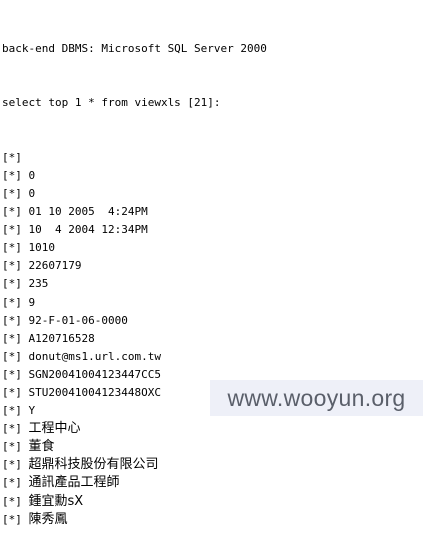 This screenshot has width=423, height=547. What do you see at coordinates (211, 502) in the screenshot?
I see `result-row: [*] 鍾宜勳sX` at bounding box center [211, 502].